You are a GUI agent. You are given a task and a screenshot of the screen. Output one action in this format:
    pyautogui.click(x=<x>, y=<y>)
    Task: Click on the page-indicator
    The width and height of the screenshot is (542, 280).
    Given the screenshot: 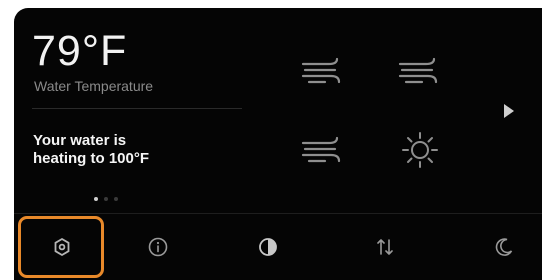 What is the action you would take?
    pyautogui.click(x=106, y=199)
    